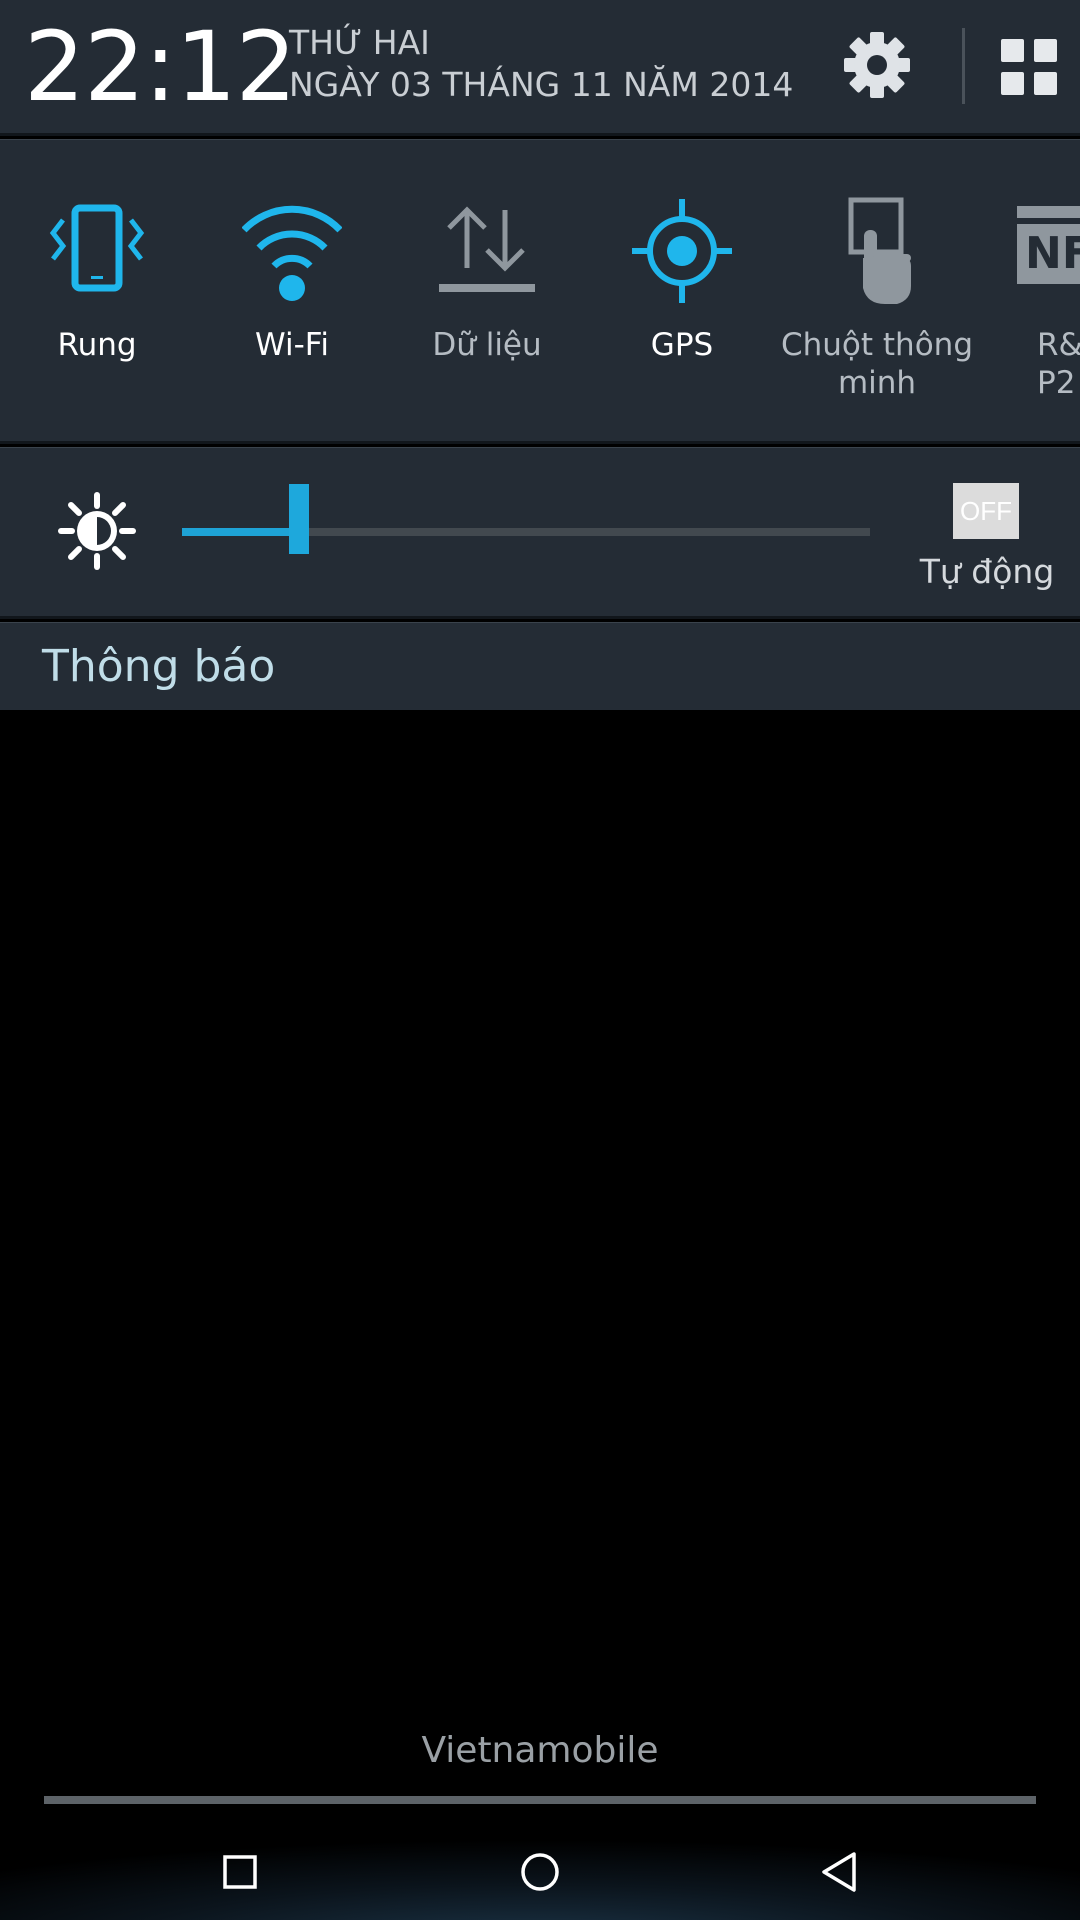  I want to click on vibrate-phone-icon, so click(97, 248).